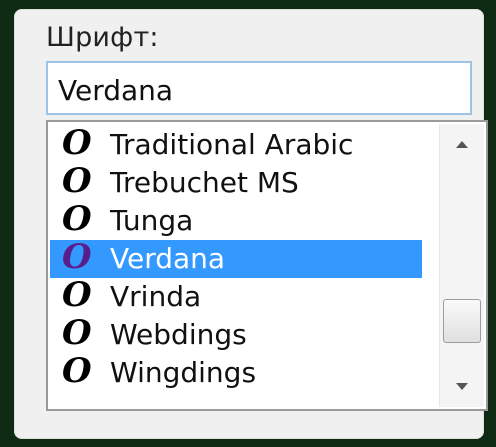 The image size is (496, 447). I want to click on font-list-item-label: Webdings, so click(178, 334).